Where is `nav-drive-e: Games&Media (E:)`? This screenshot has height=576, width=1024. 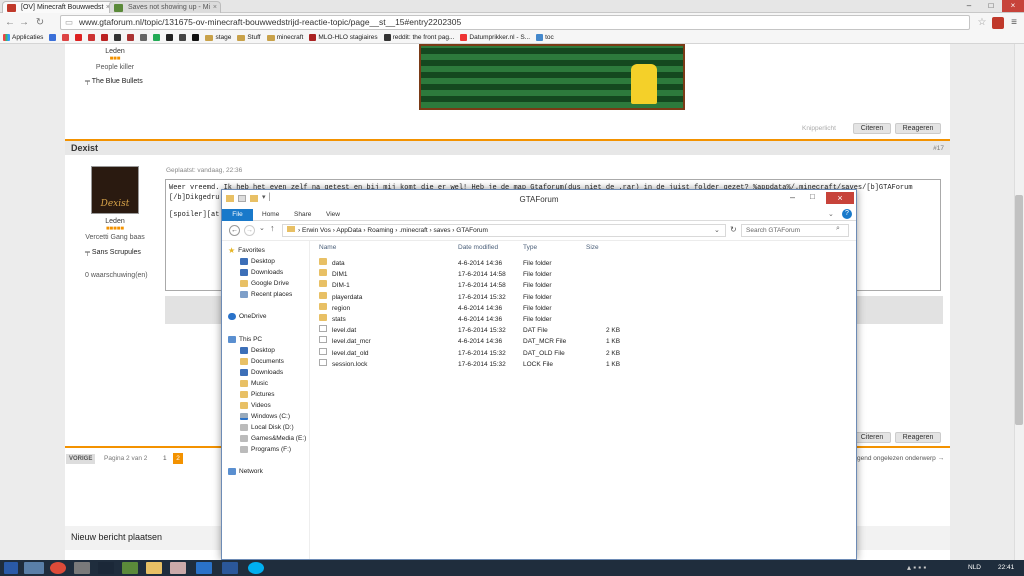 nav-drive-e: Games&Media (E:) is located at coordinates (273, 438).